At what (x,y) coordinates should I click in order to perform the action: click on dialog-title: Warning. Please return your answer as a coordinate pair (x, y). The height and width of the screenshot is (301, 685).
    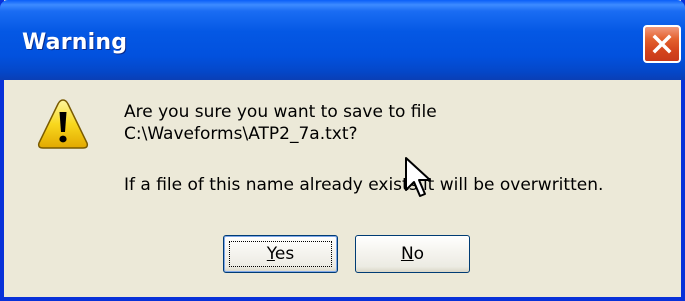
    Looking at the image, I should click on (75, 42).